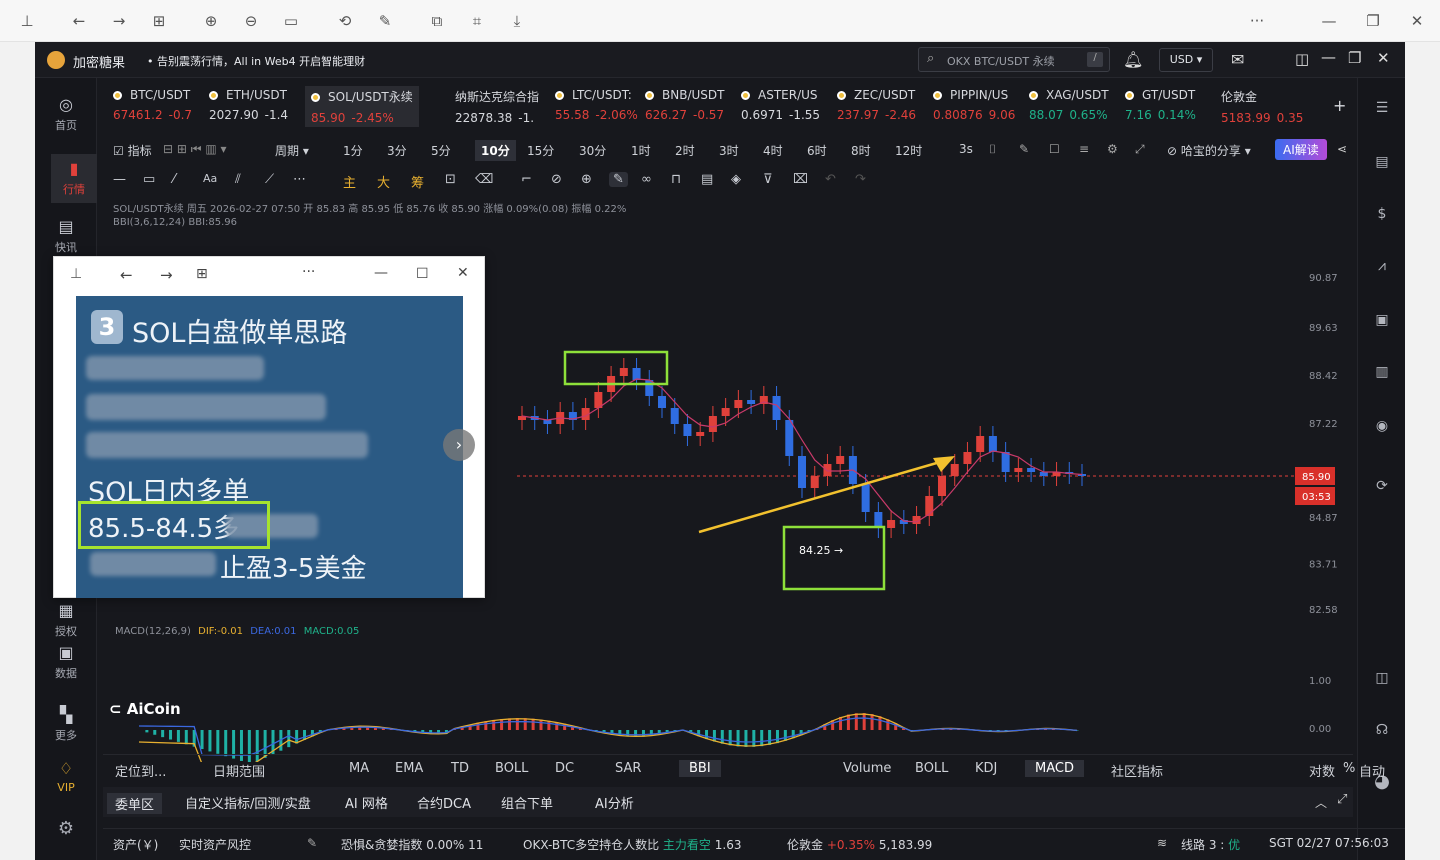 The width and height of the screenshot is (1440, 860). Describe the element at coordinates (132, 150) in the screenshot. I see `indicator-button: ☑ 指标` at that location.